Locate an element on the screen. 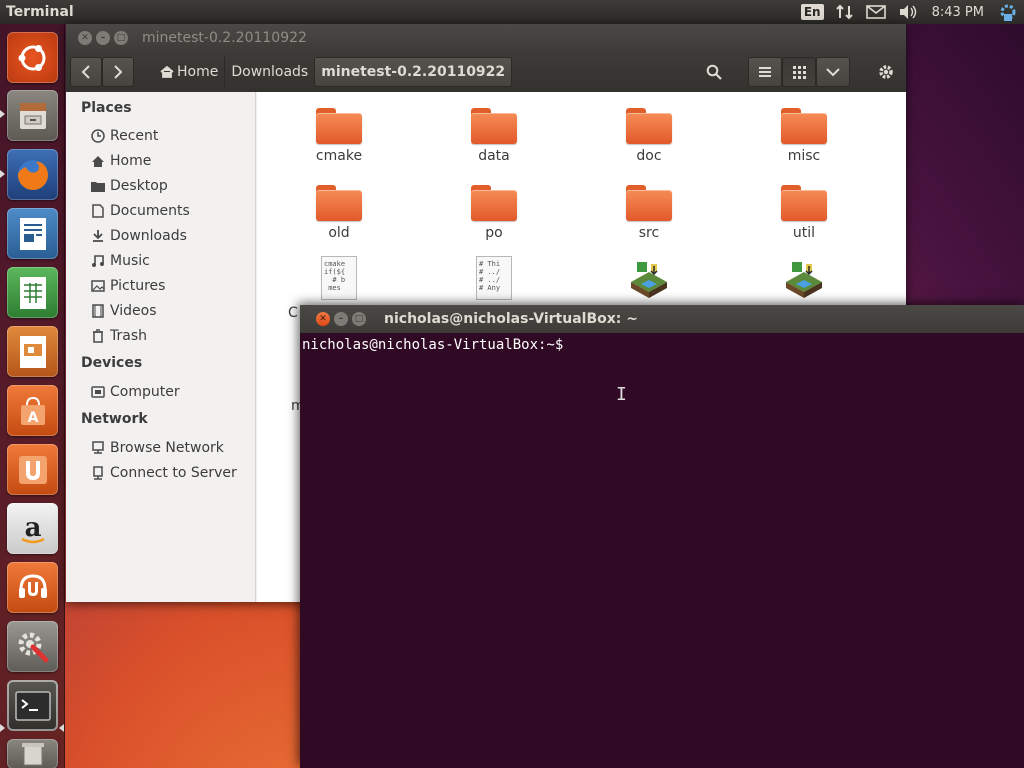  folder-label: misc is located at coordinates (804, 156).